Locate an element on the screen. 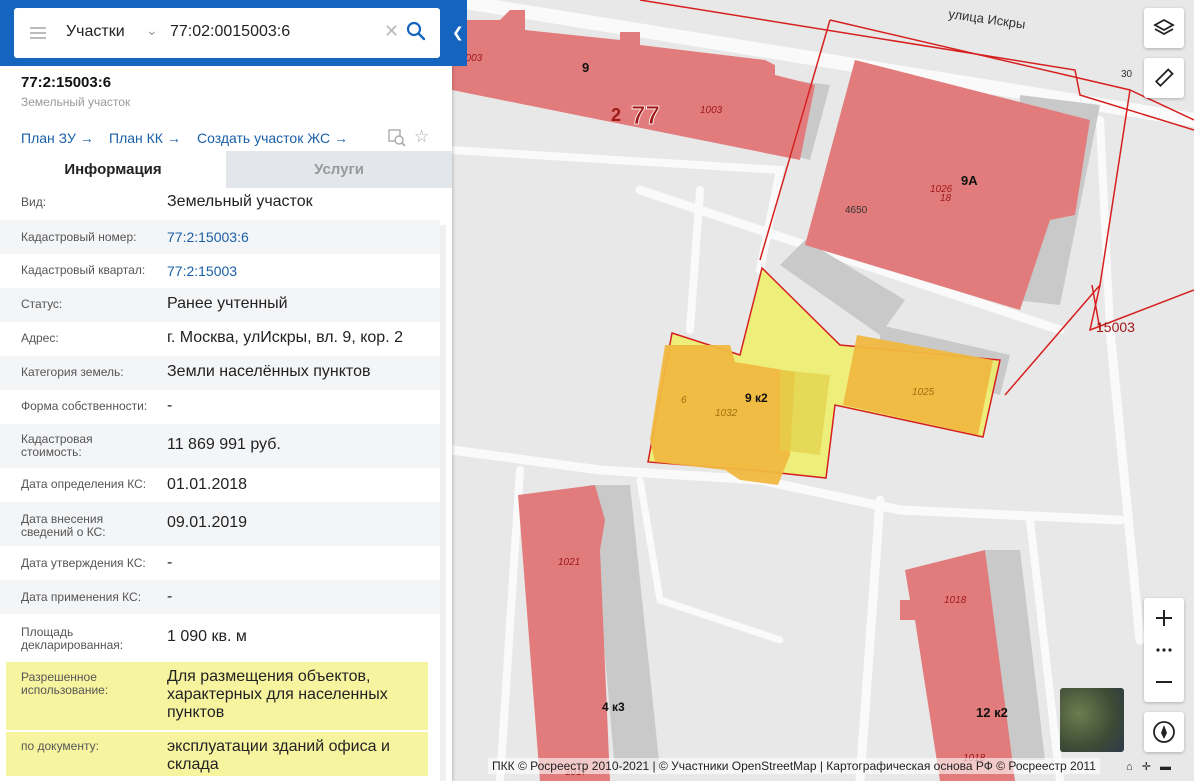  screen-icon: ▬ is located at coordinates (1165, 767).